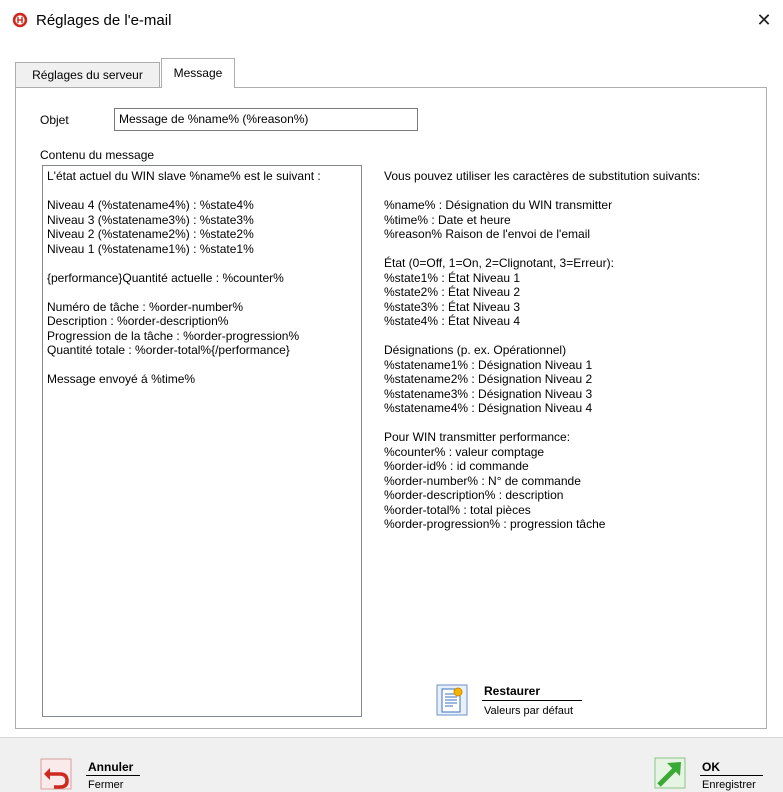  I want to click on message-content-label: Contenu du message, so click(97, 155).